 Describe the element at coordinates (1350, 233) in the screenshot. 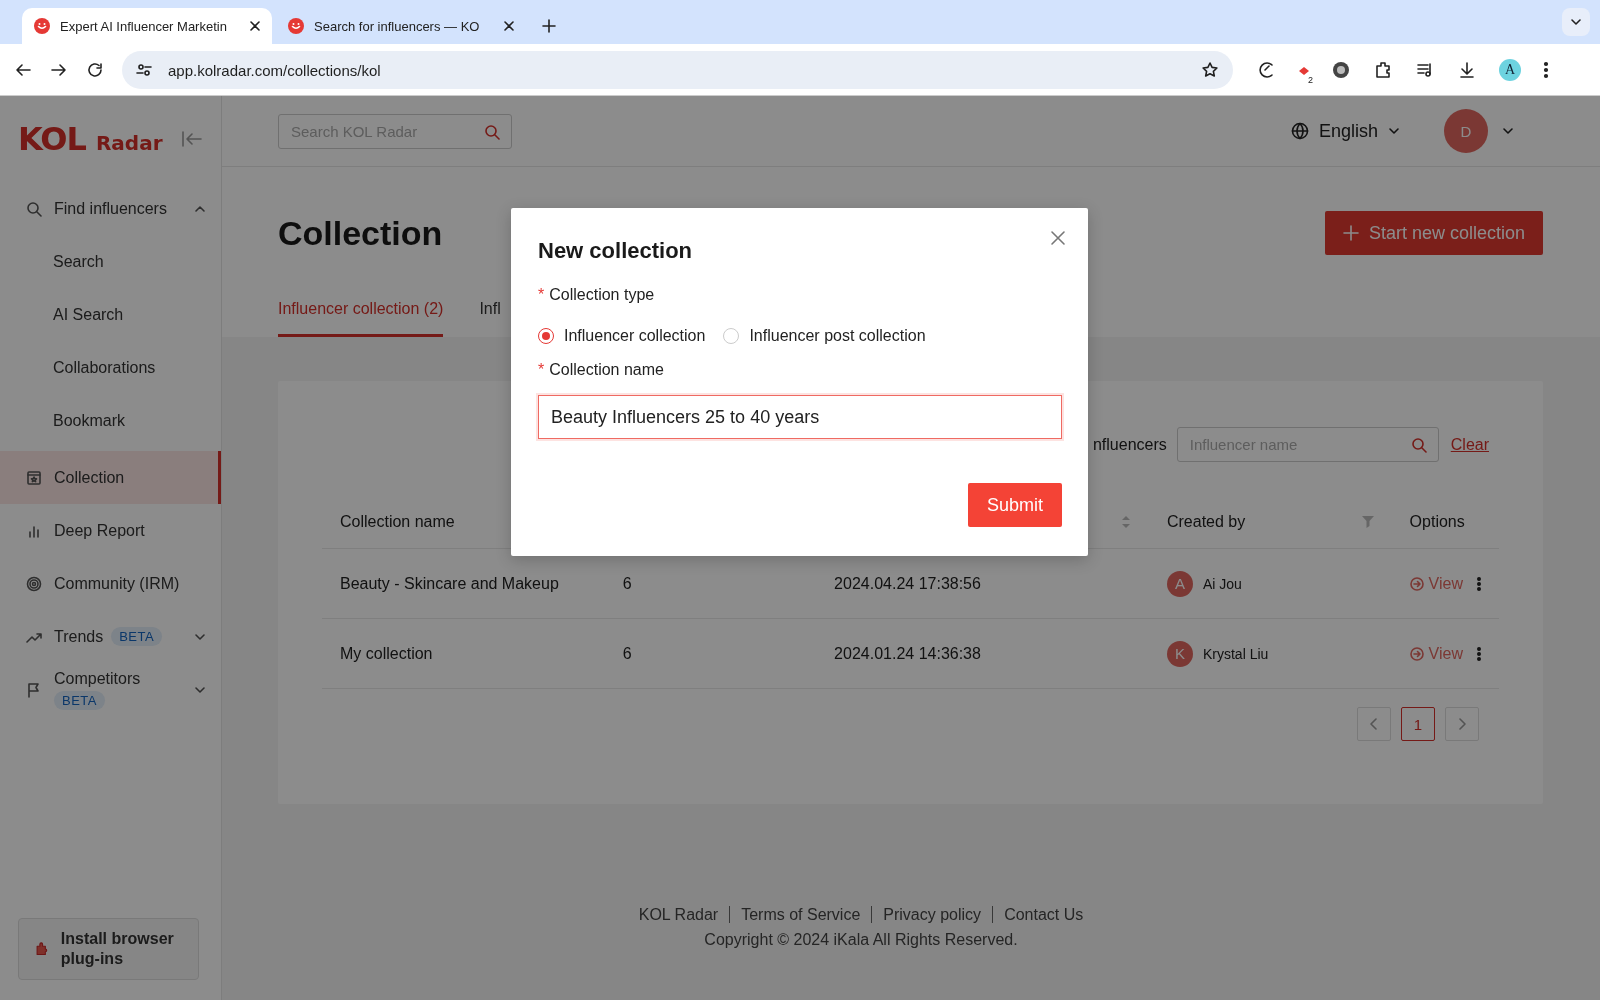

I see `plus-icon` at that location.